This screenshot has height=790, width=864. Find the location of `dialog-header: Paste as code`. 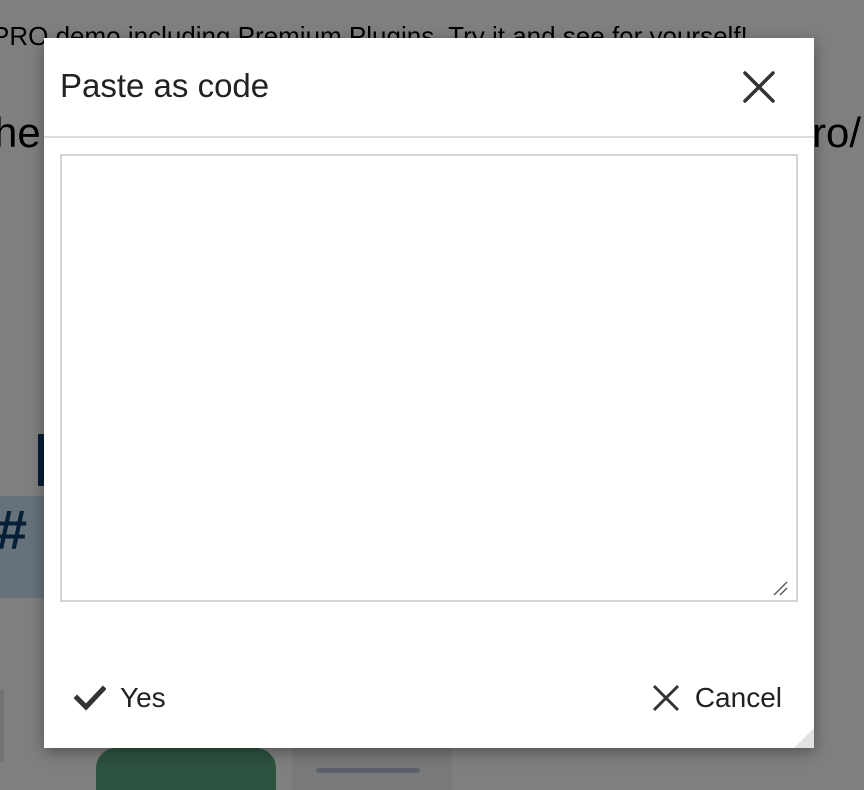

dialog-header: Paste as code is located at coordinates (429, 88).